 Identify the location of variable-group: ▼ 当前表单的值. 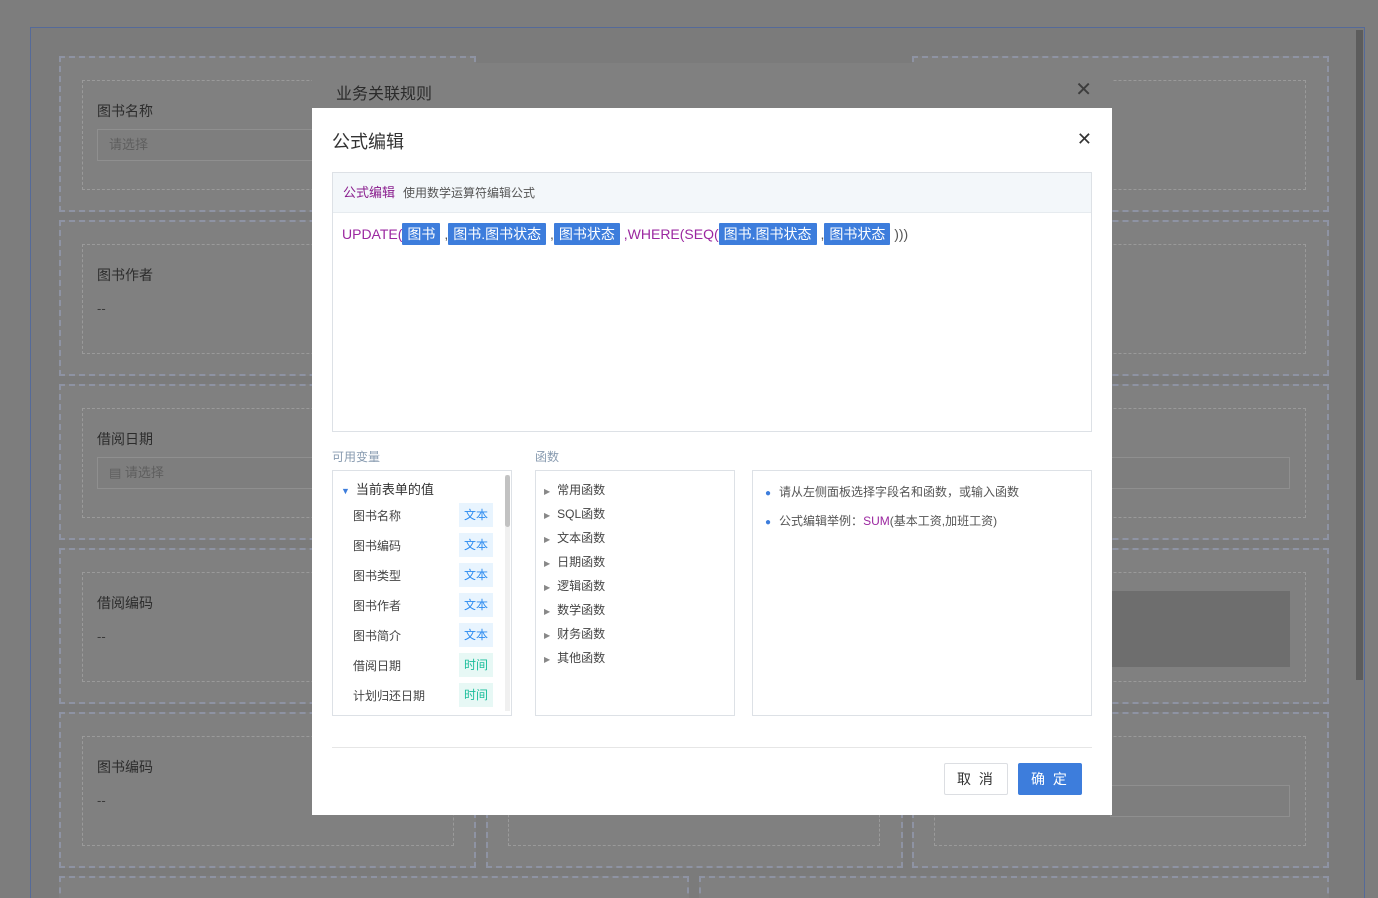
(387, 488).